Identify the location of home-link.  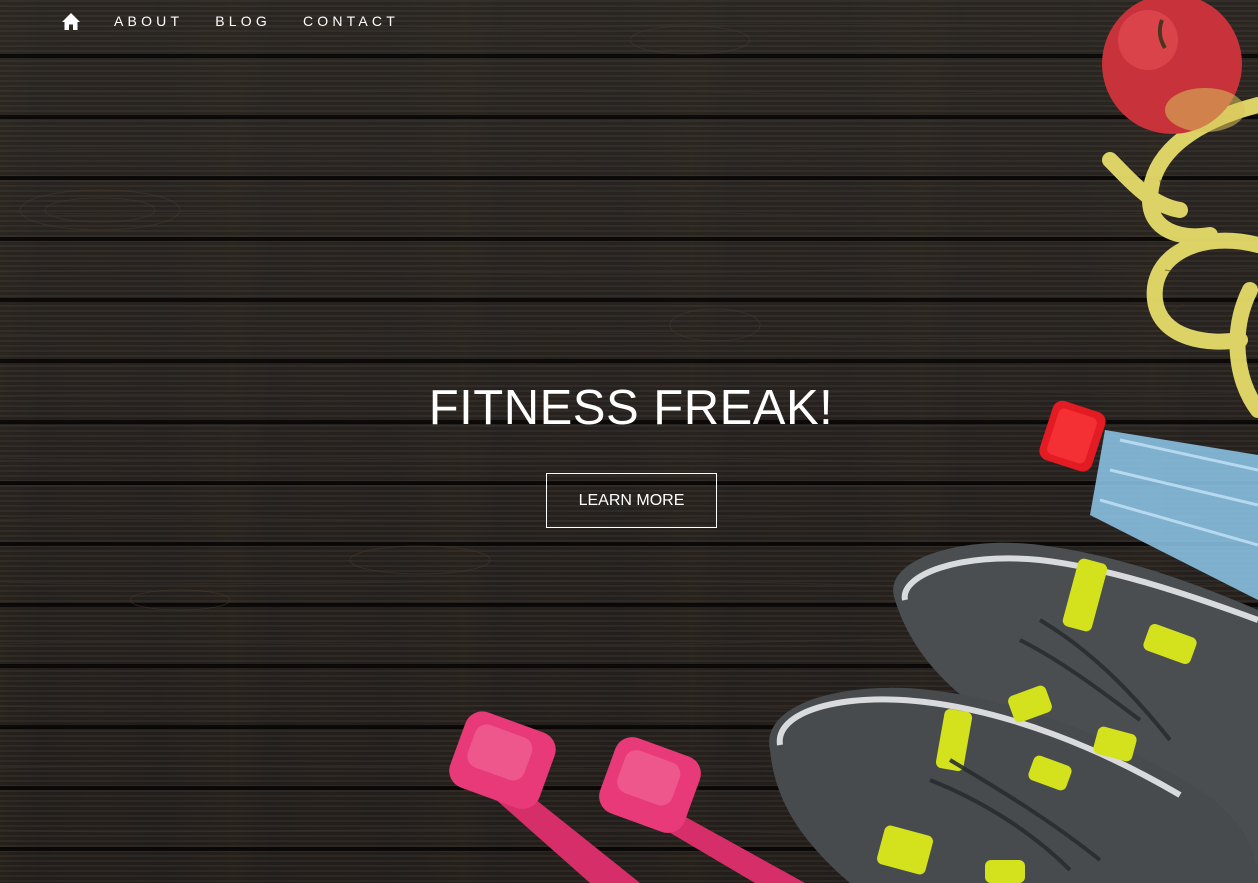
(71, 21).